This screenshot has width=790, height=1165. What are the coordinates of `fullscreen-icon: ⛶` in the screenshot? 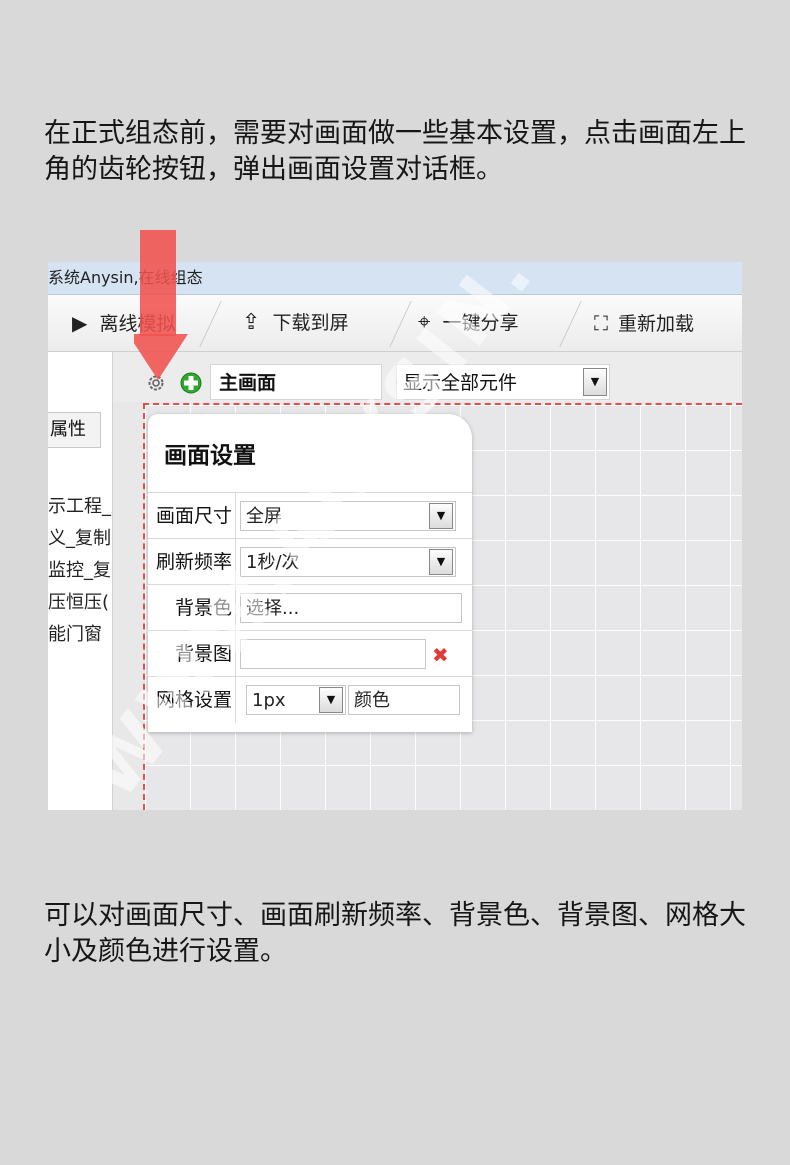 It's located at (601, 323).